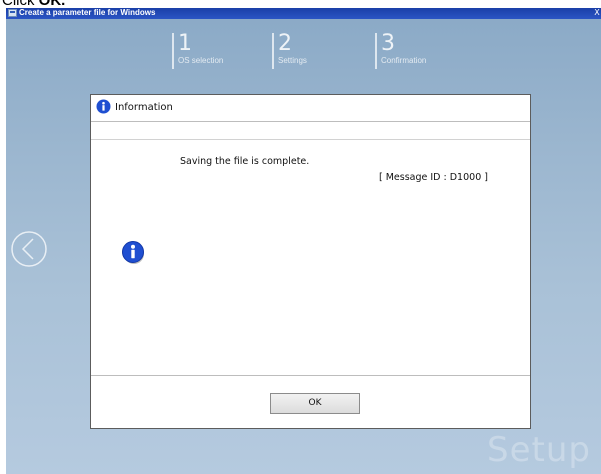 Image resolution: width=601 pixels, height=474 pixels. I want to click on ok-button: OK, so click(315, 403).